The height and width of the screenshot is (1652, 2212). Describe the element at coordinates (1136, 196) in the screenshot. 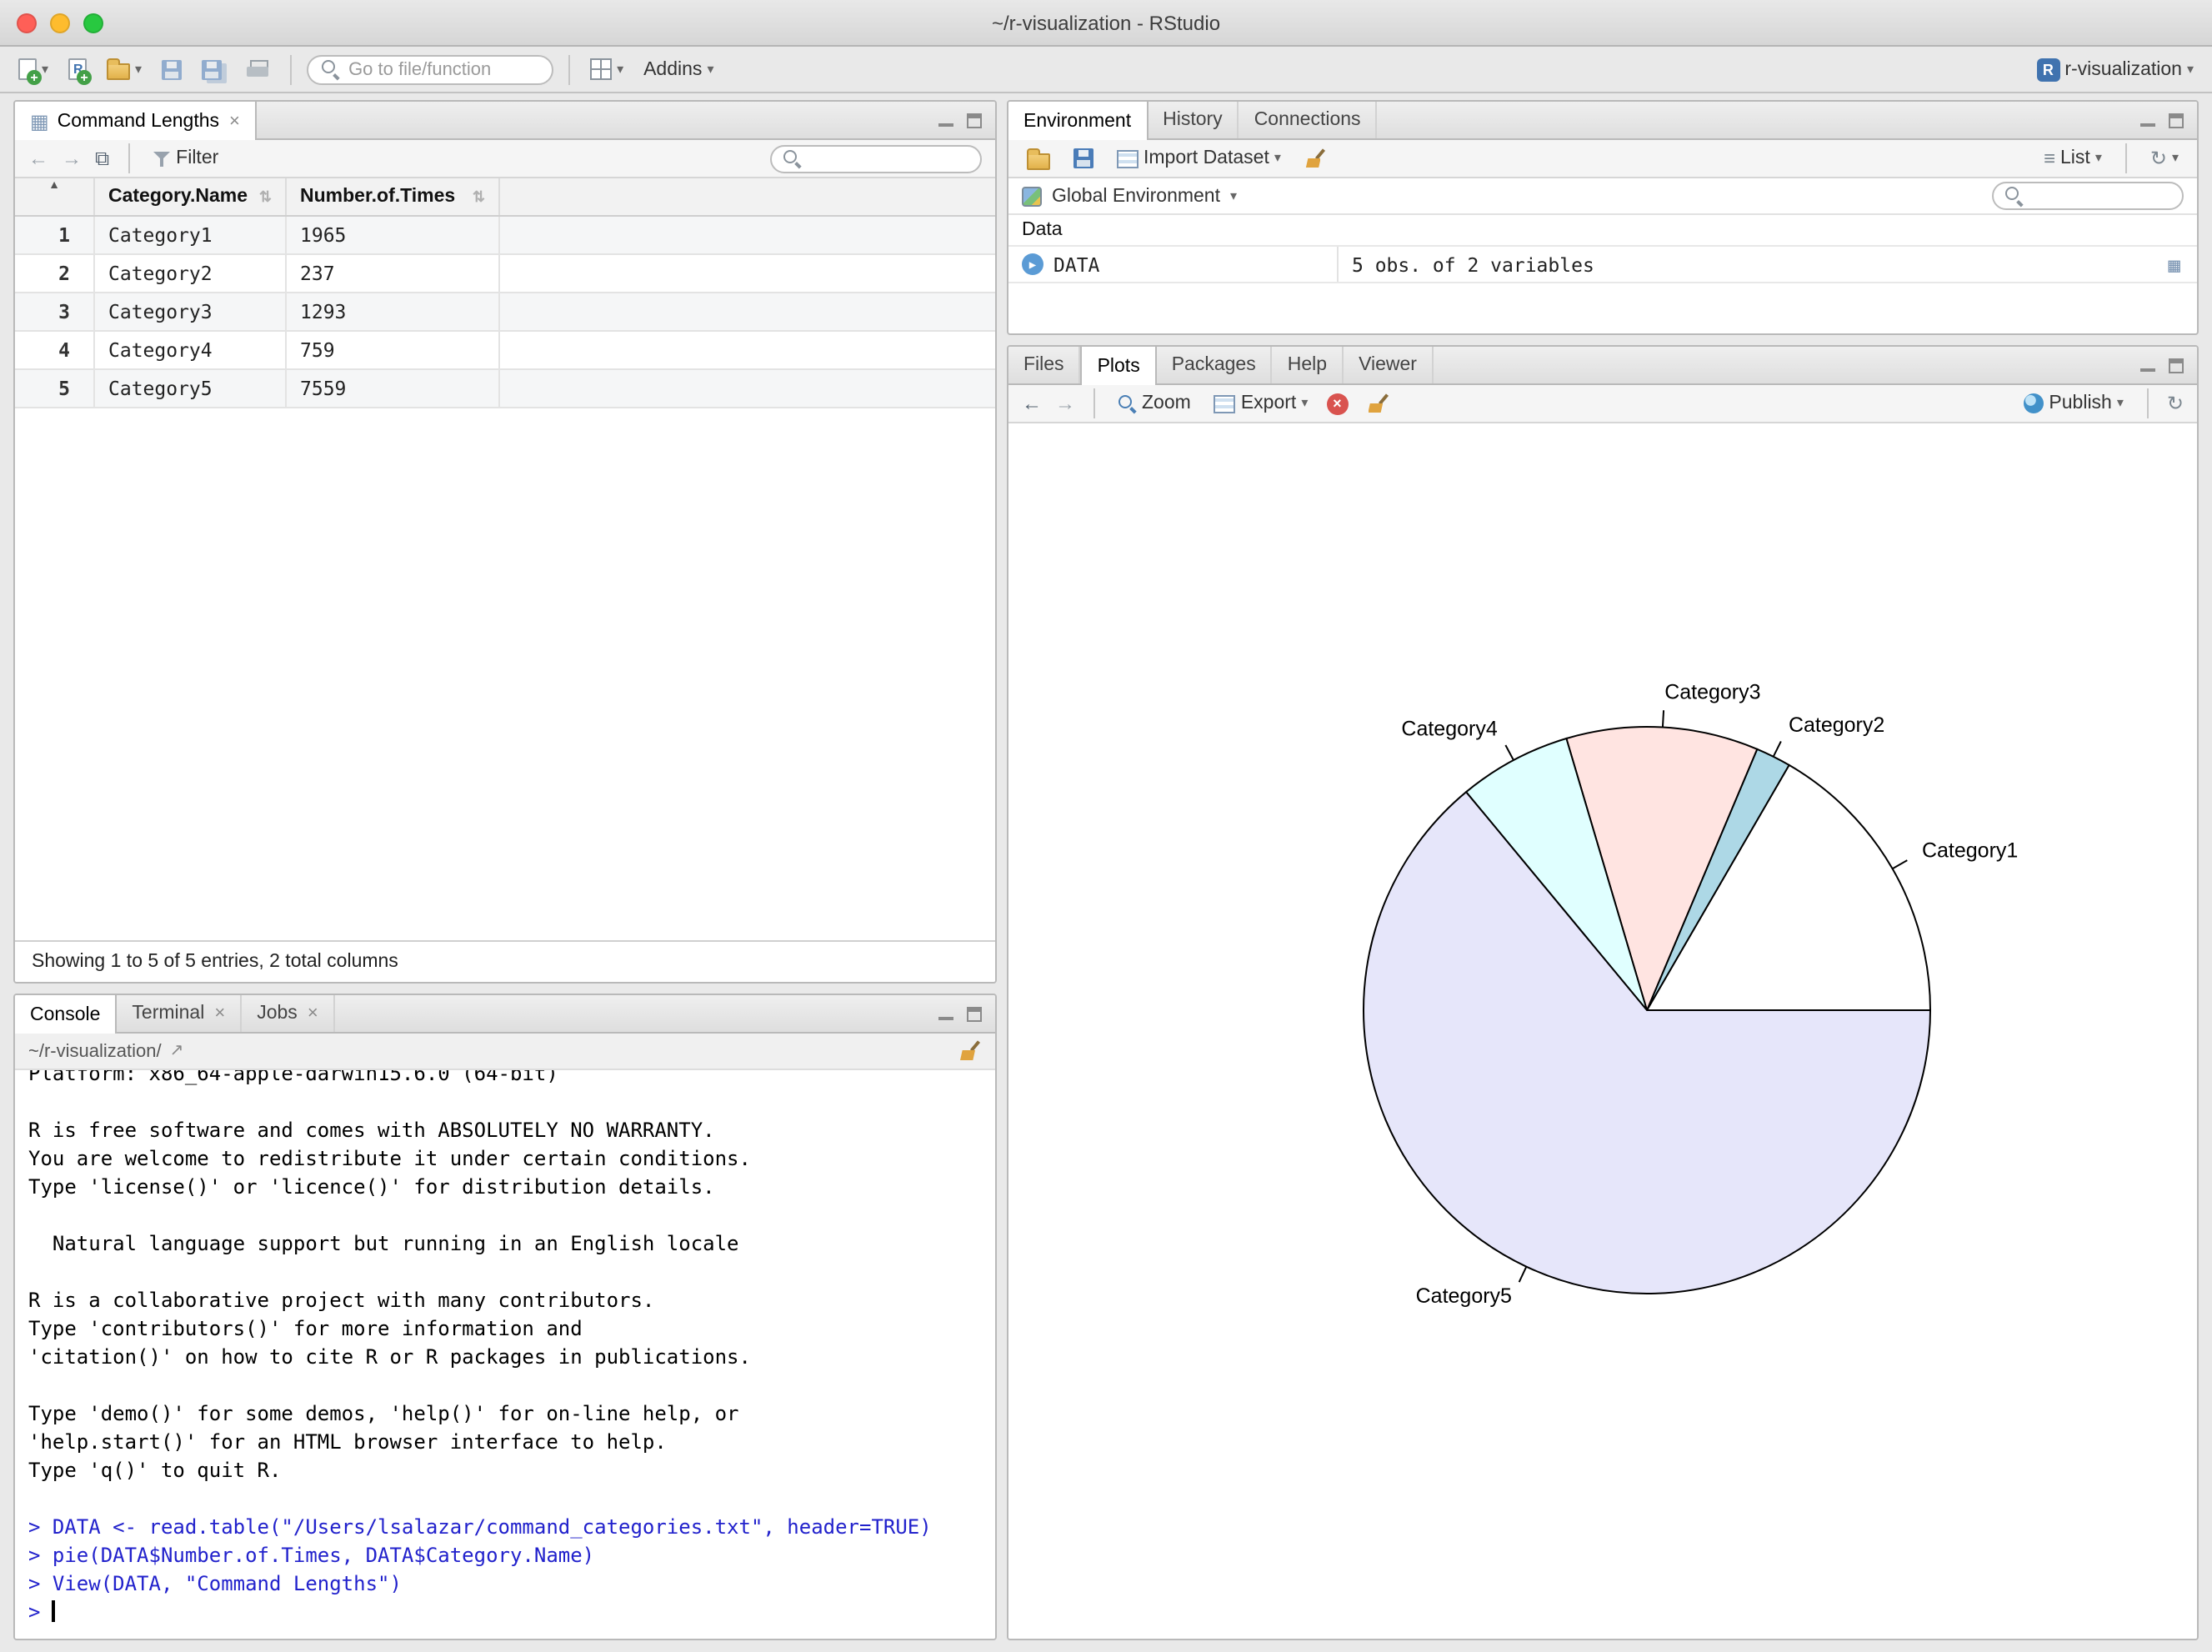

I see `global-environment-label: Global Environment` at that location.